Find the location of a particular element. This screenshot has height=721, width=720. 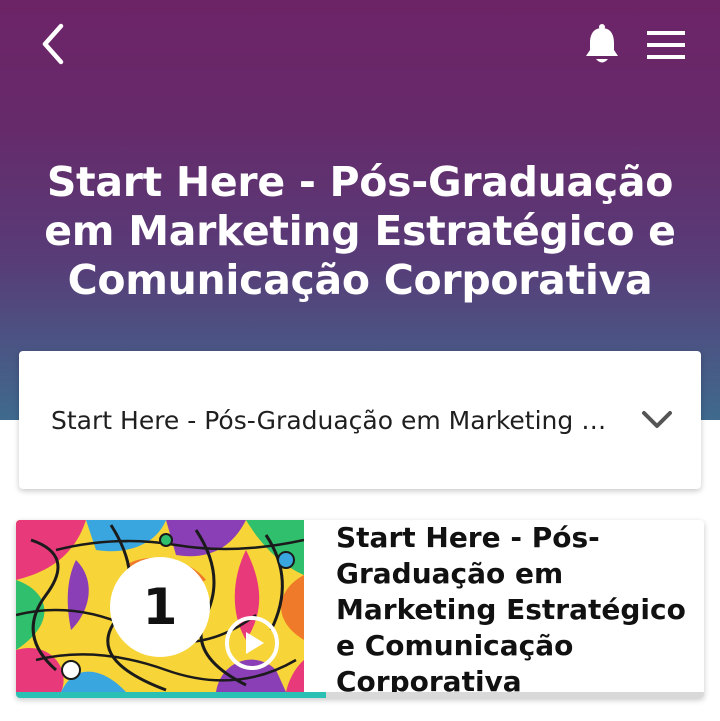

back-button is located at coordinates (54, 44).